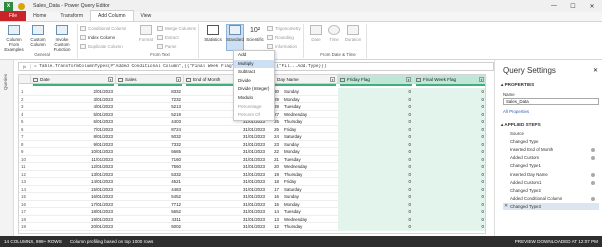  Describe the element at coordinates (71, 16) in the screenshot. I see `tab-transform: Transform` at that location.